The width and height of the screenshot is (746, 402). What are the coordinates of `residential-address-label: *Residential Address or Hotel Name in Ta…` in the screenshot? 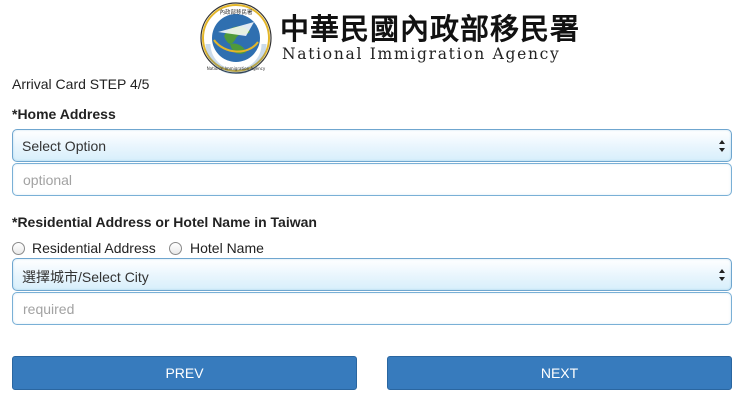 It's located at (164, 222).